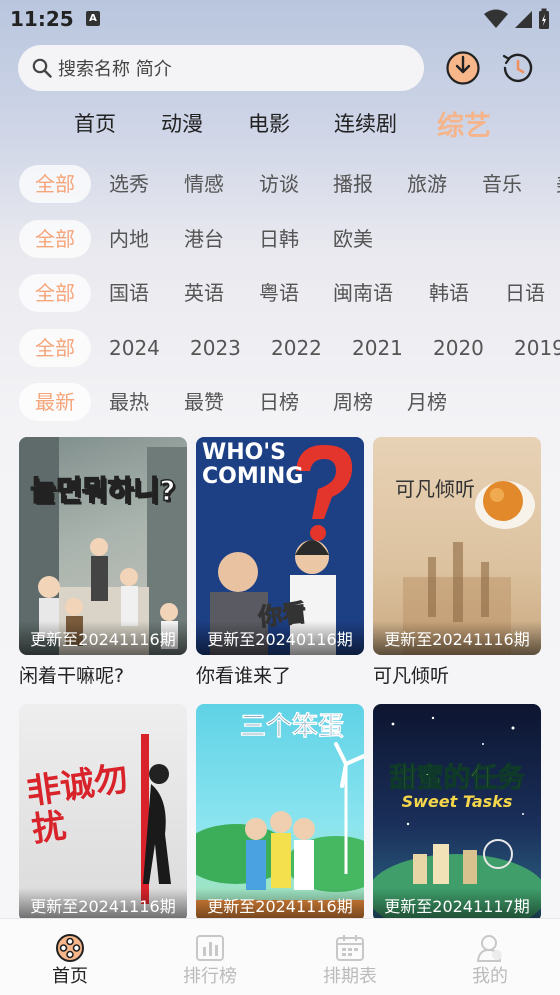 This screenshot has height=995, width=560. Describe the element at coordinates (502, 184) in the screenshot. I see `genre-chip: 音乐` at that location.